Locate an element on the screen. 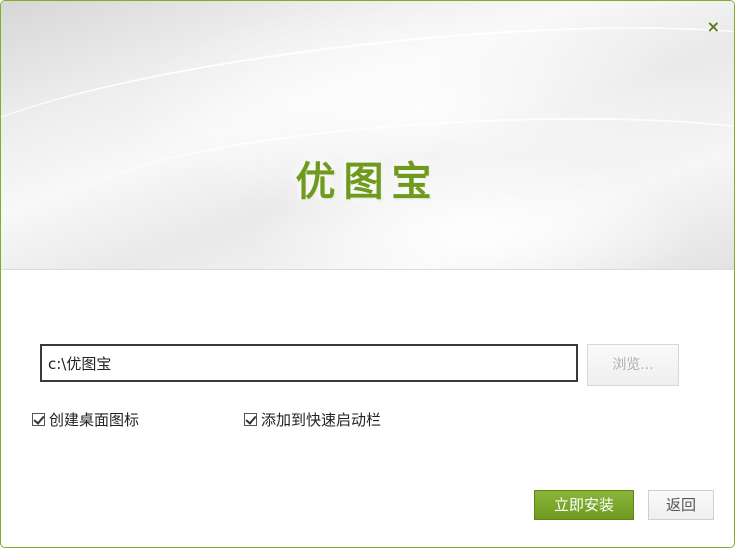  install-now-button: 立即安装 is located at coordinates (584, 505).